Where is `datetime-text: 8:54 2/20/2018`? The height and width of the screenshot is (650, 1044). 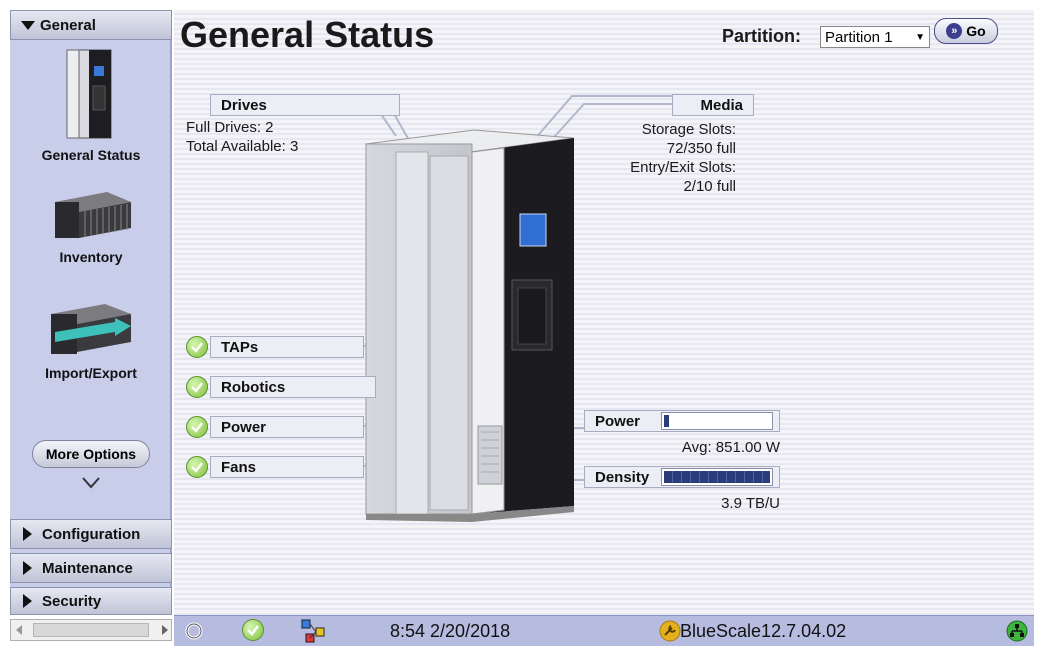 datetime-text: 8:54 2/20/2018 is located at coordinates (450, 631).